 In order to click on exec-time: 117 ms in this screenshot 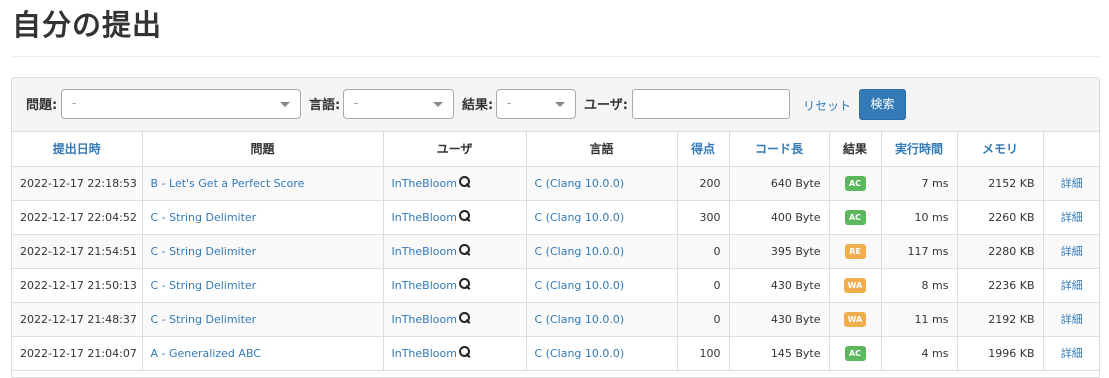, I will do `click(919, 251)`.